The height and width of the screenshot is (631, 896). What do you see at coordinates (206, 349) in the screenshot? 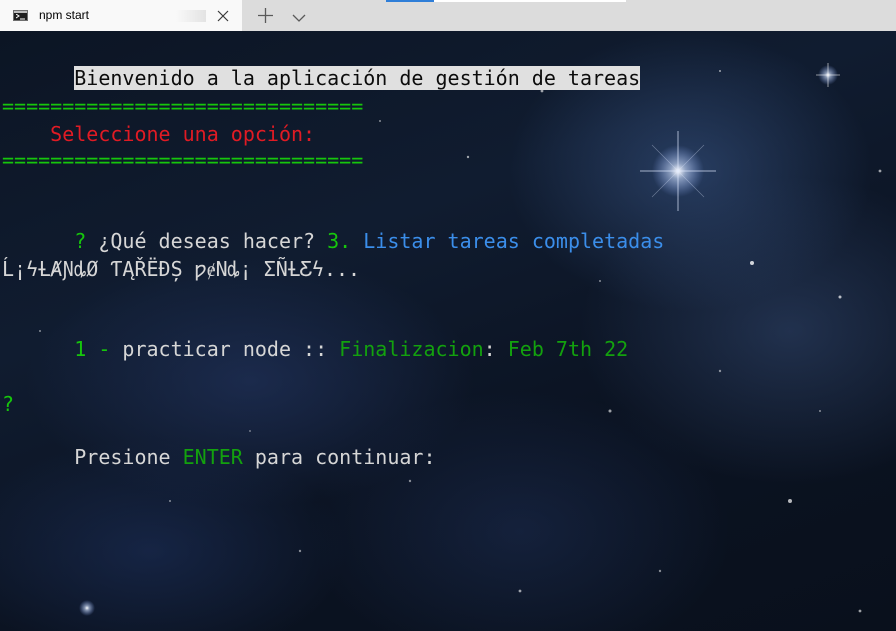
I see `task-name: practicar node` at bounding box center [206, 349].